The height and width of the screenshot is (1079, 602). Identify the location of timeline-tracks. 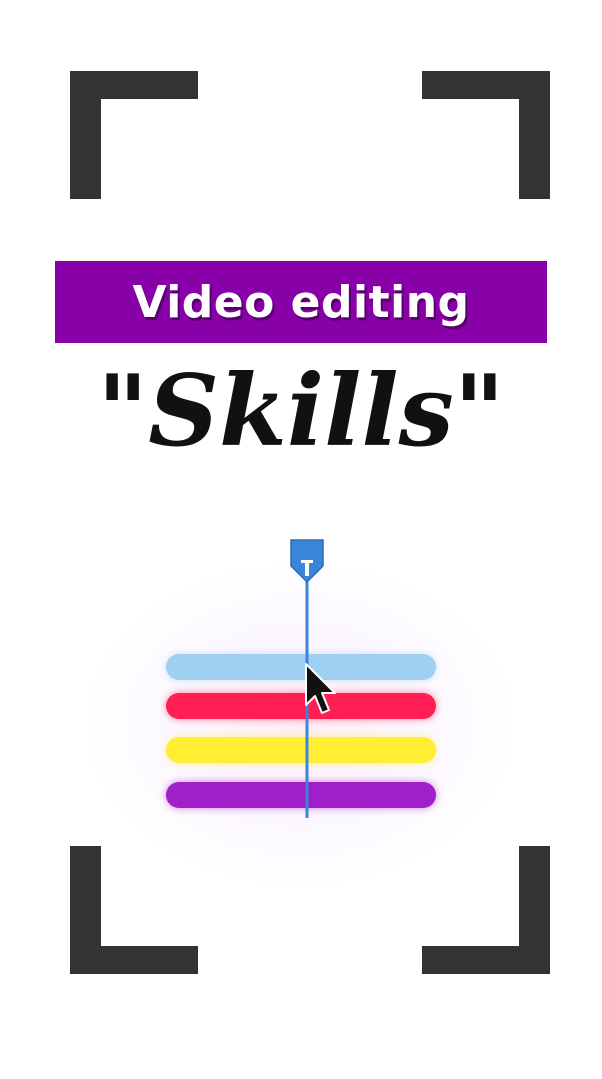
(301, 731).